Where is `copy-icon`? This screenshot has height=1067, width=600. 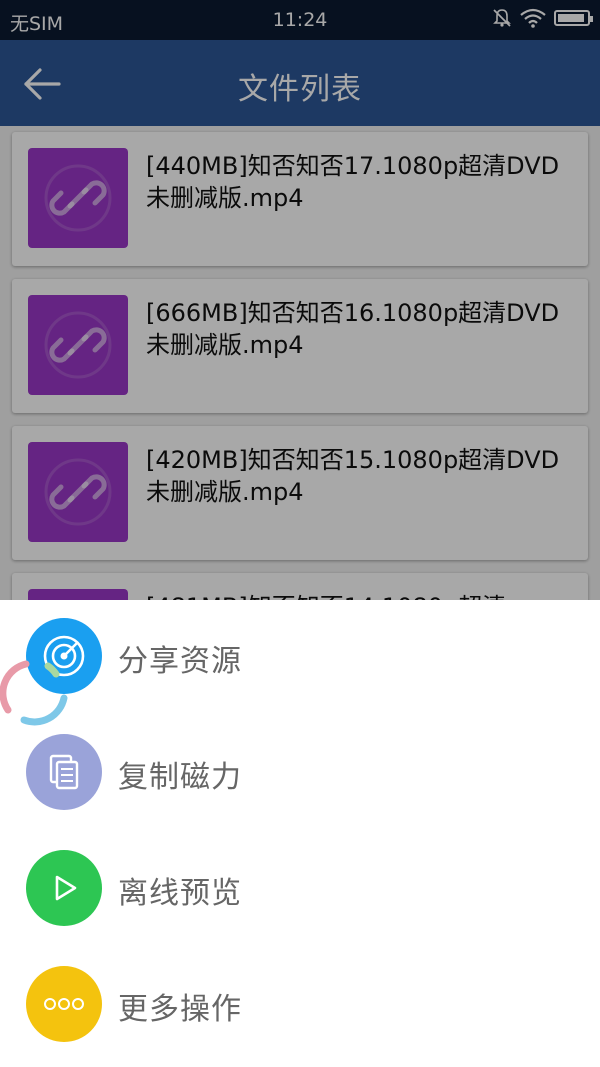
copy-icon is located at coordinates (64, 772).